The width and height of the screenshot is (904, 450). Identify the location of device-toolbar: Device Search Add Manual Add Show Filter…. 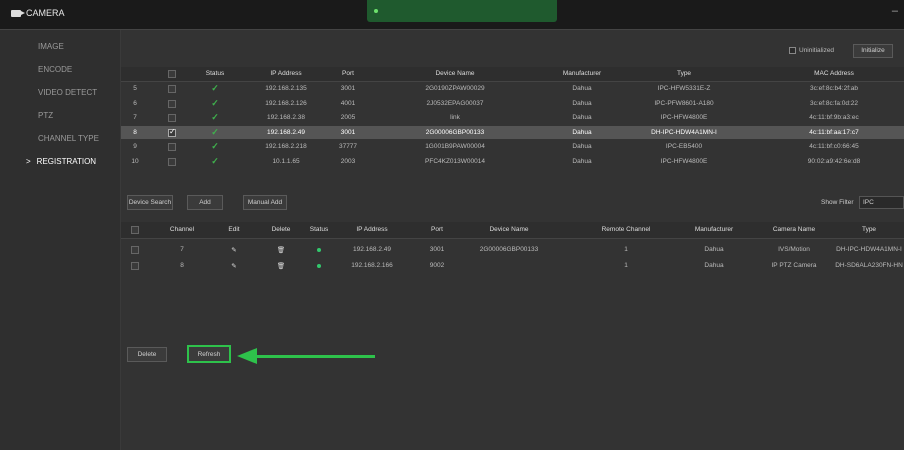
(512, 204).